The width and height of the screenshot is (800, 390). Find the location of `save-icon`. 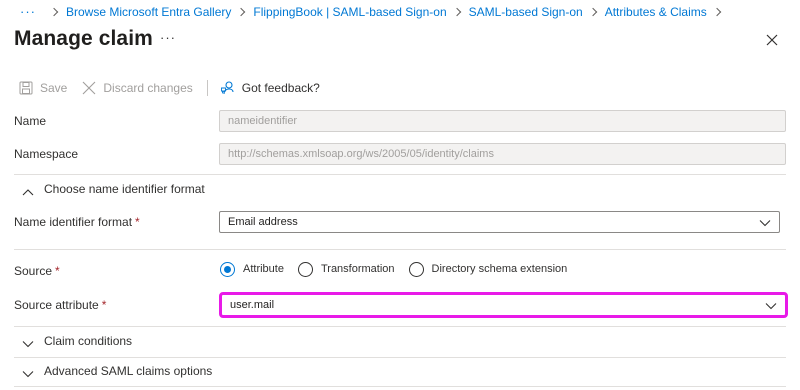

save-icon is located at coordinates (26, 88).